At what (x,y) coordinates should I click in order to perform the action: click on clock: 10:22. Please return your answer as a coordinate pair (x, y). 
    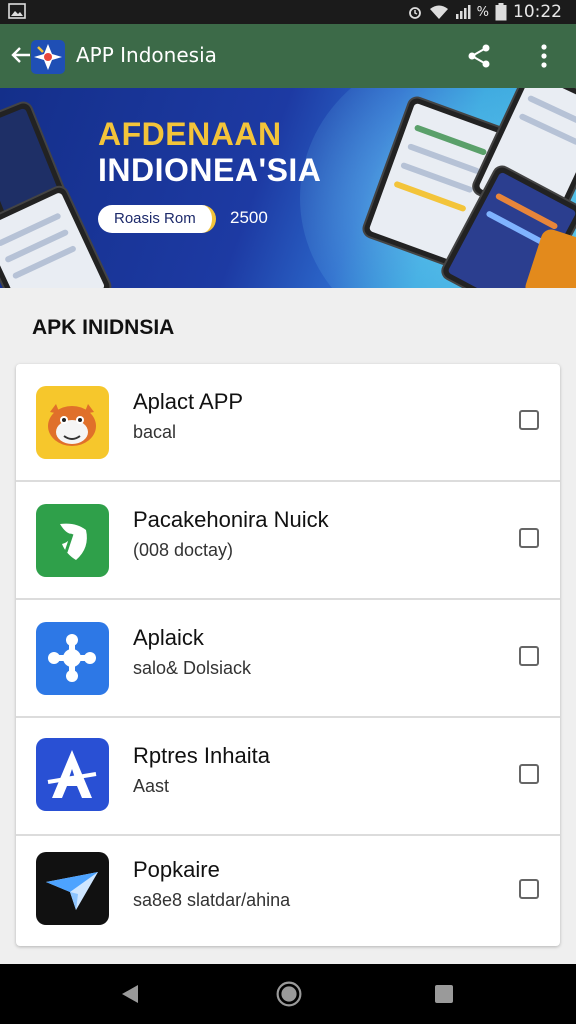
    Looking at the image, I should click on (537, 12).